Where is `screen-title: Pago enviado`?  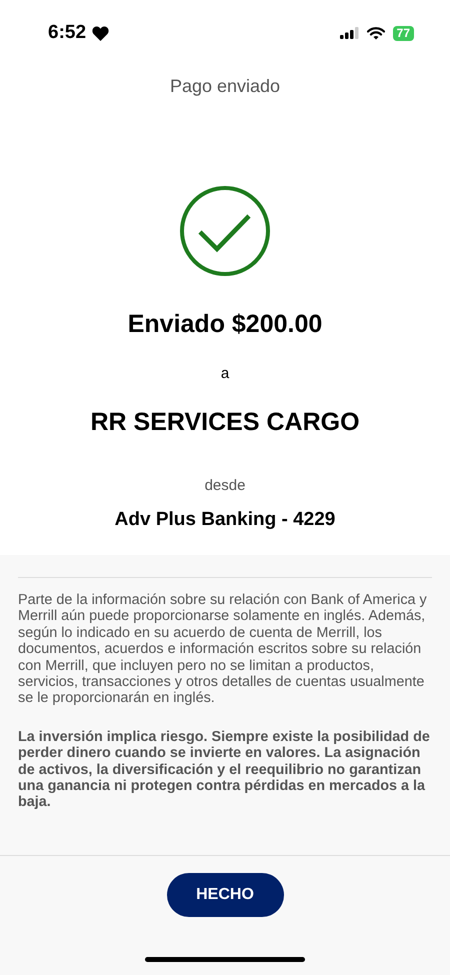
screen-title: Pago enviado is located at coordinates (225, 86).